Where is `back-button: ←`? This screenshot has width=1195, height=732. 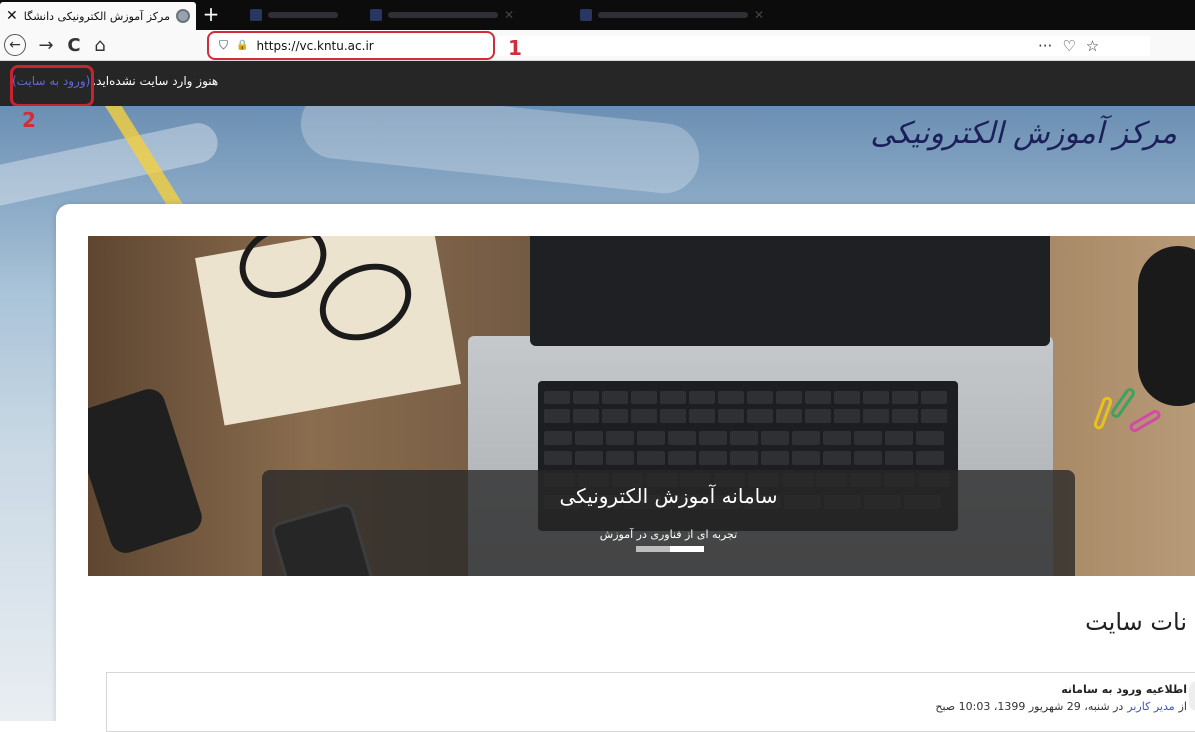
back-button: ← is located at coordinates (16, 46).